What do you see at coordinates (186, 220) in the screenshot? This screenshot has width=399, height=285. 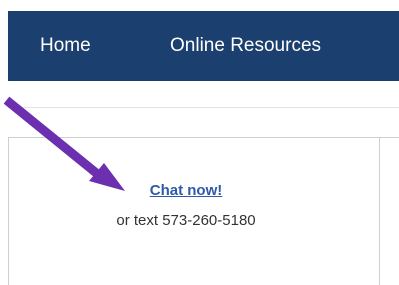 I see `text-phone-number: or text 573-260-5180` at bounding box center [186, 220].